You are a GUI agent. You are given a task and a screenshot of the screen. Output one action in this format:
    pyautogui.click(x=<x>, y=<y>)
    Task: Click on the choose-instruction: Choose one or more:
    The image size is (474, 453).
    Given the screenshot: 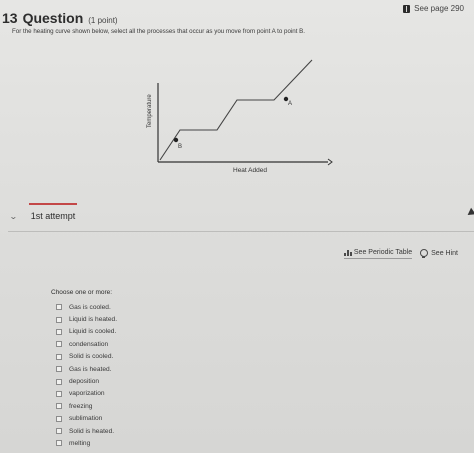 What is the action you would take?
    pyautogui.click(x=82, y=292)
    